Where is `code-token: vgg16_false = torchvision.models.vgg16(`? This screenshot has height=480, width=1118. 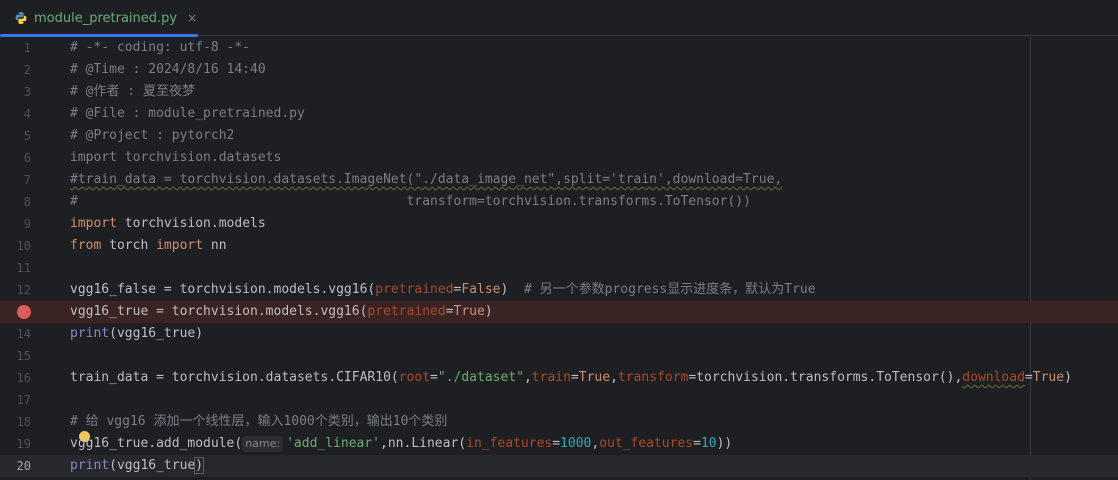 code-token: vgg16_false = torchvision.models.vgg16( is located at coordinates (223, 289).